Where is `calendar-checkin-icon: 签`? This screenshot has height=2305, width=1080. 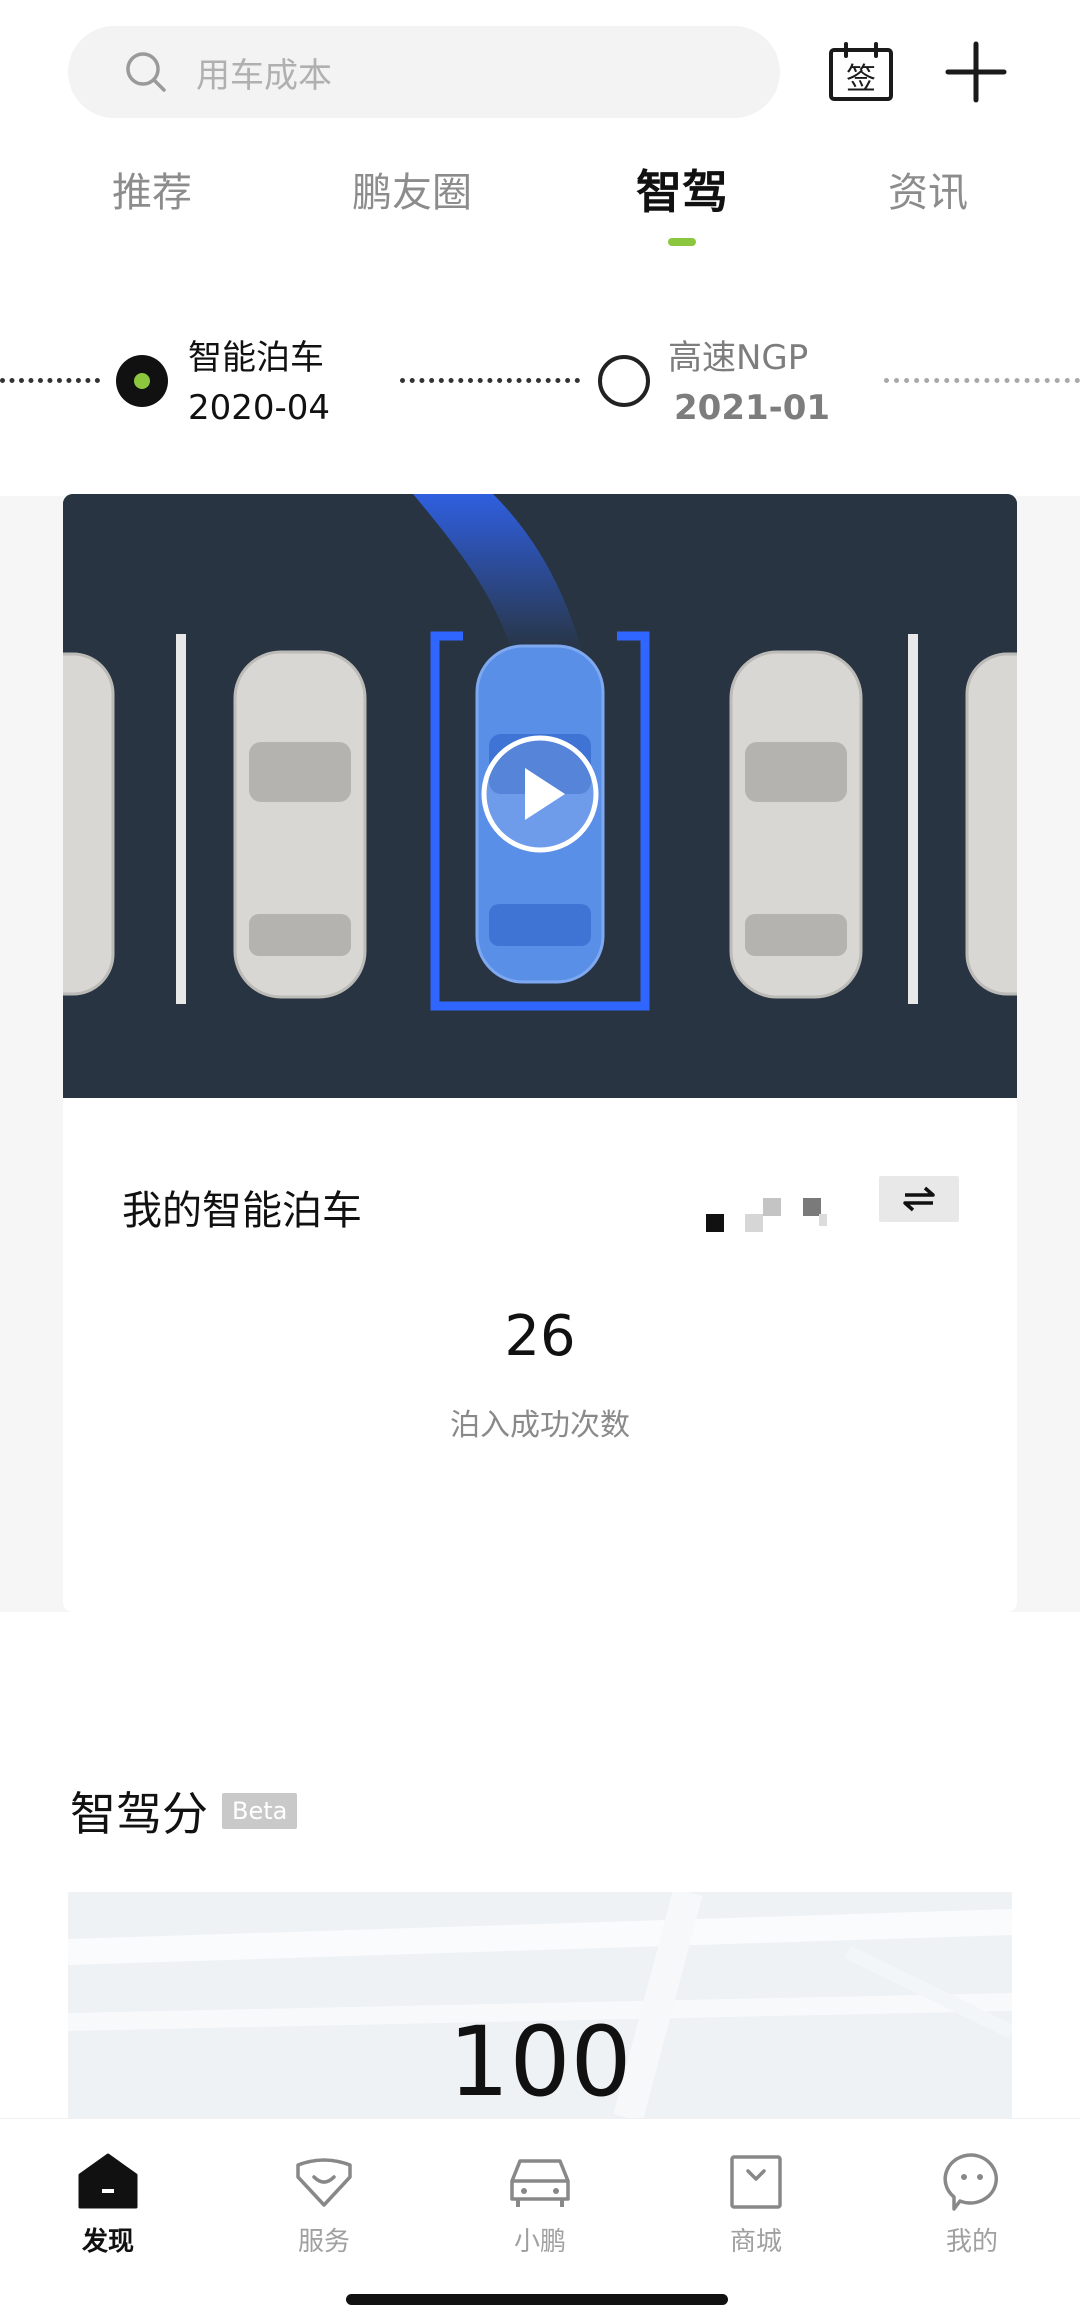 calendar-checkin-icon: 签 is located at coordinates (861, 72).